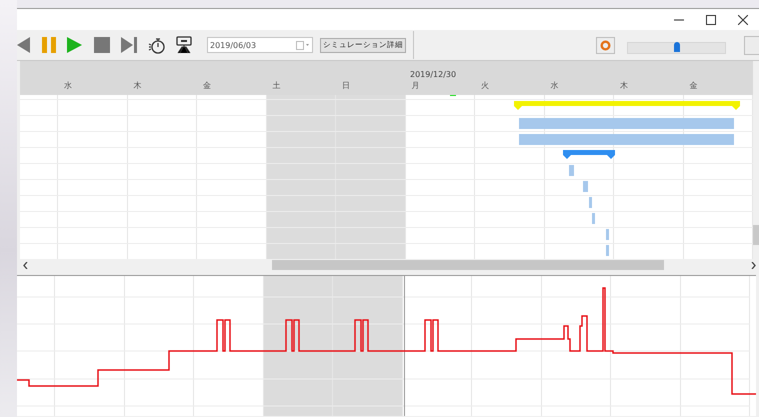 The image size is (759, 417). Describe the element at coordinates (711, 19) in the screenshot. I see `maximize-icon` at that location.